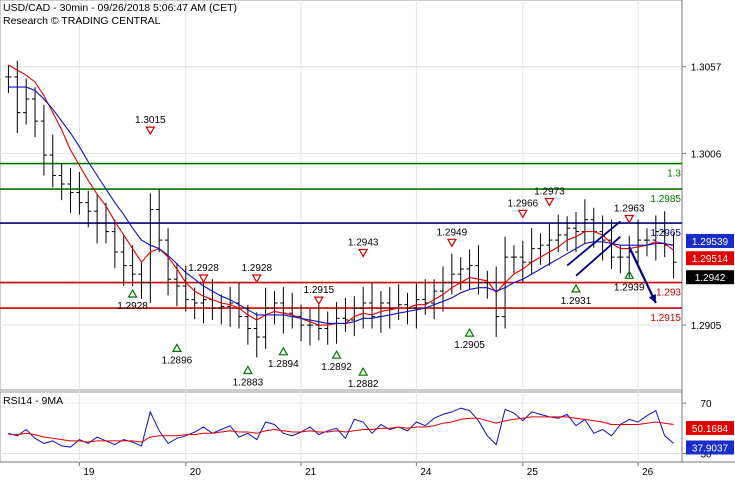 Image resolution: width=735 pixels, height=480 pixels. I want to click on level-label: 1.3, so click(674, 174).